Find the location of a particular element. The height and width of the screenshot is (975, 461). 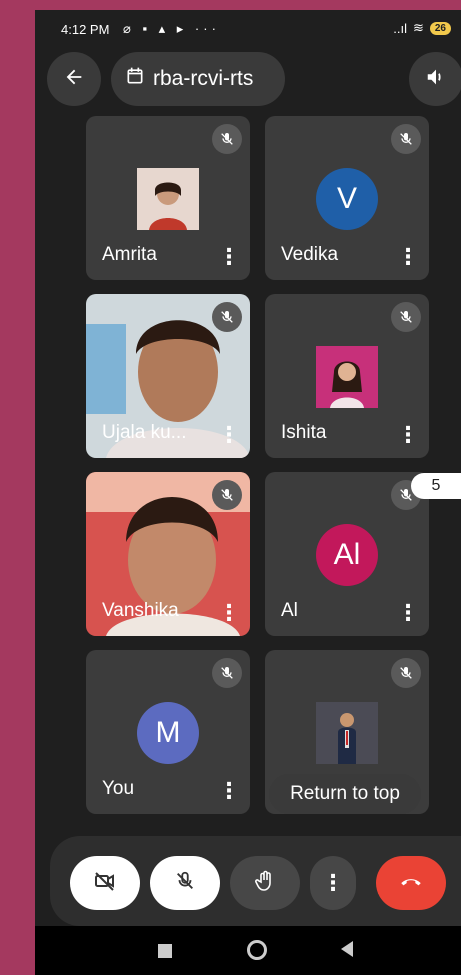

call-end-icon is located at coordinates (411, 883).